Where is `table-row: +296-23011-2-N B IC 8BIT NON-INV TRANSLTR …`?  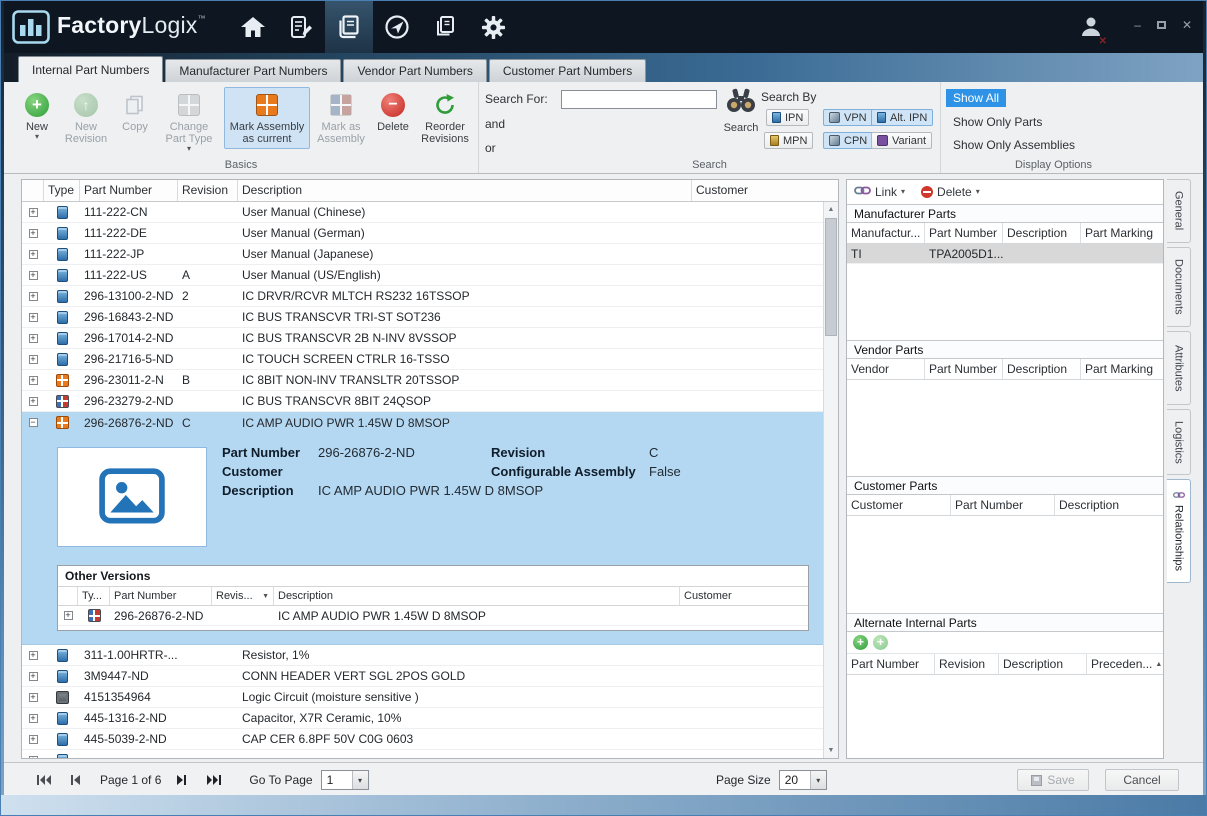 table-row: +296-23011-2-N B IC 8BIT NON-INV TRANSLTR … is located at coordinates (422, 380).